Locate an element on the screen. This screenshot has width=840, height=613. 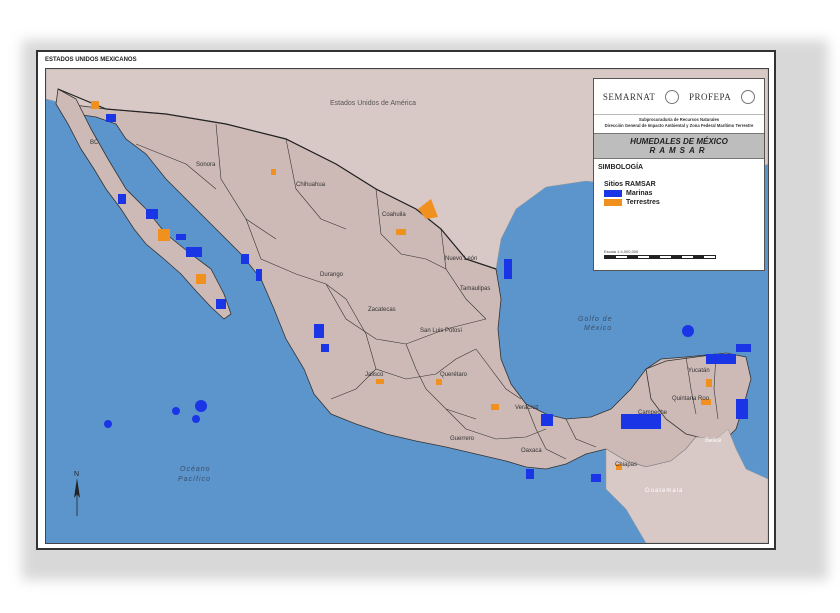
label-guerrero: Guerrero is located at coordinates (462, 439).